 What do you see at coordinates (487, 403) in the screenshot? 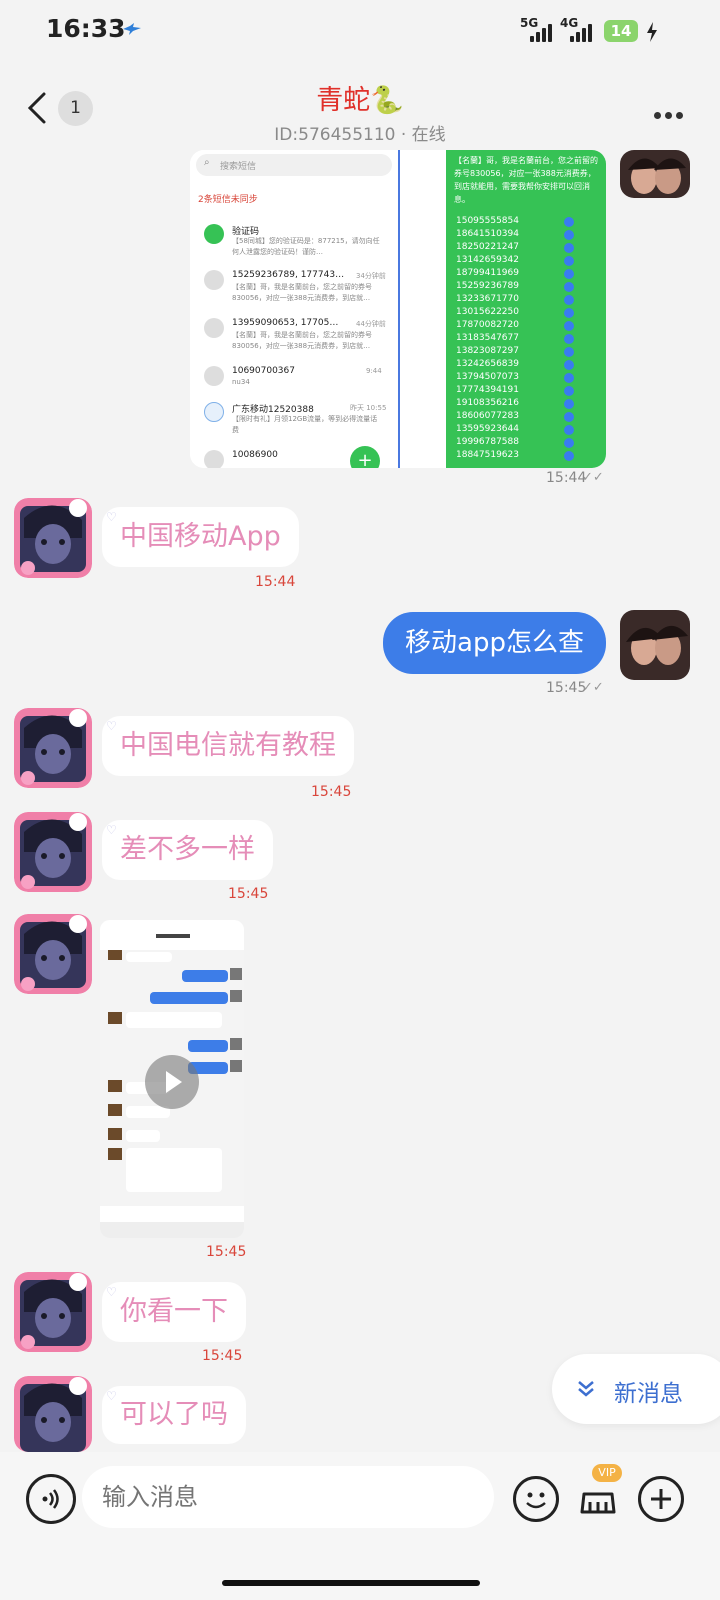
I see `phone-number: 19108356216` at bounding box center [487, 403].